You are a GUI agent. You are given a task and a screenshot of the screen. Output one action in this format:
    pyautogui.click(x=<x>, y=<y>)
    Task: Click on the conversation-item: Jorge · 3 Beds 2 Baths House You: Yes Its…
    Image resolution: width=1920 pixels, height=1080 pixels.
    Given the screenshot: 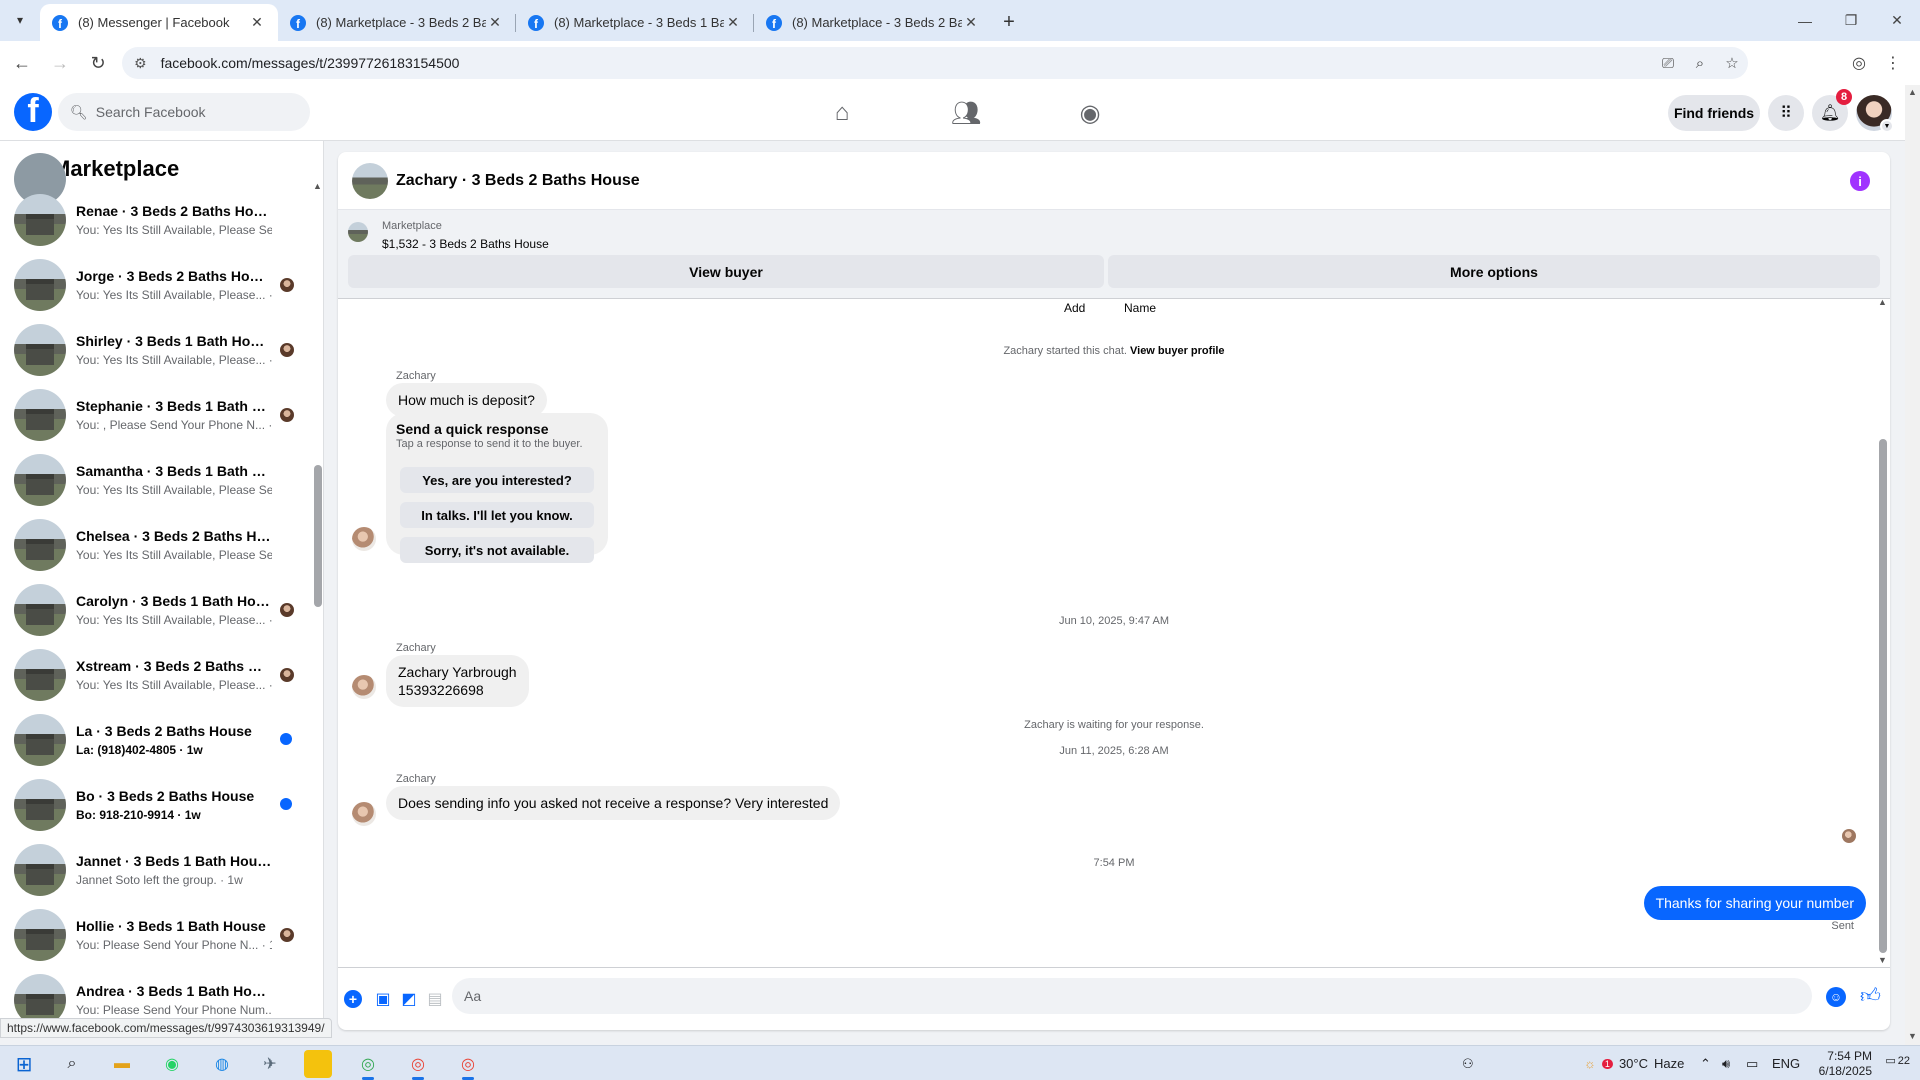 What is the action you would take?
    pyautogui.click(x=156, y=284)
    